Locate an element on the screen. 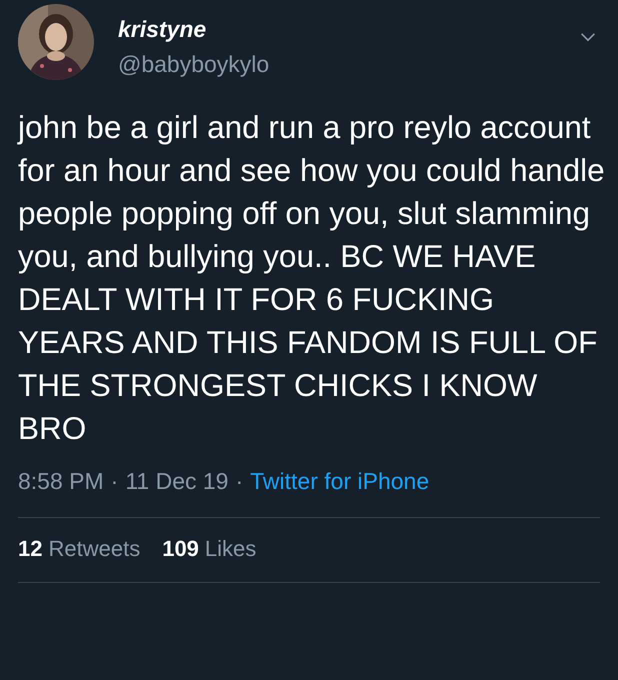  stat-count: 12 is located at coordinates (30, 549).